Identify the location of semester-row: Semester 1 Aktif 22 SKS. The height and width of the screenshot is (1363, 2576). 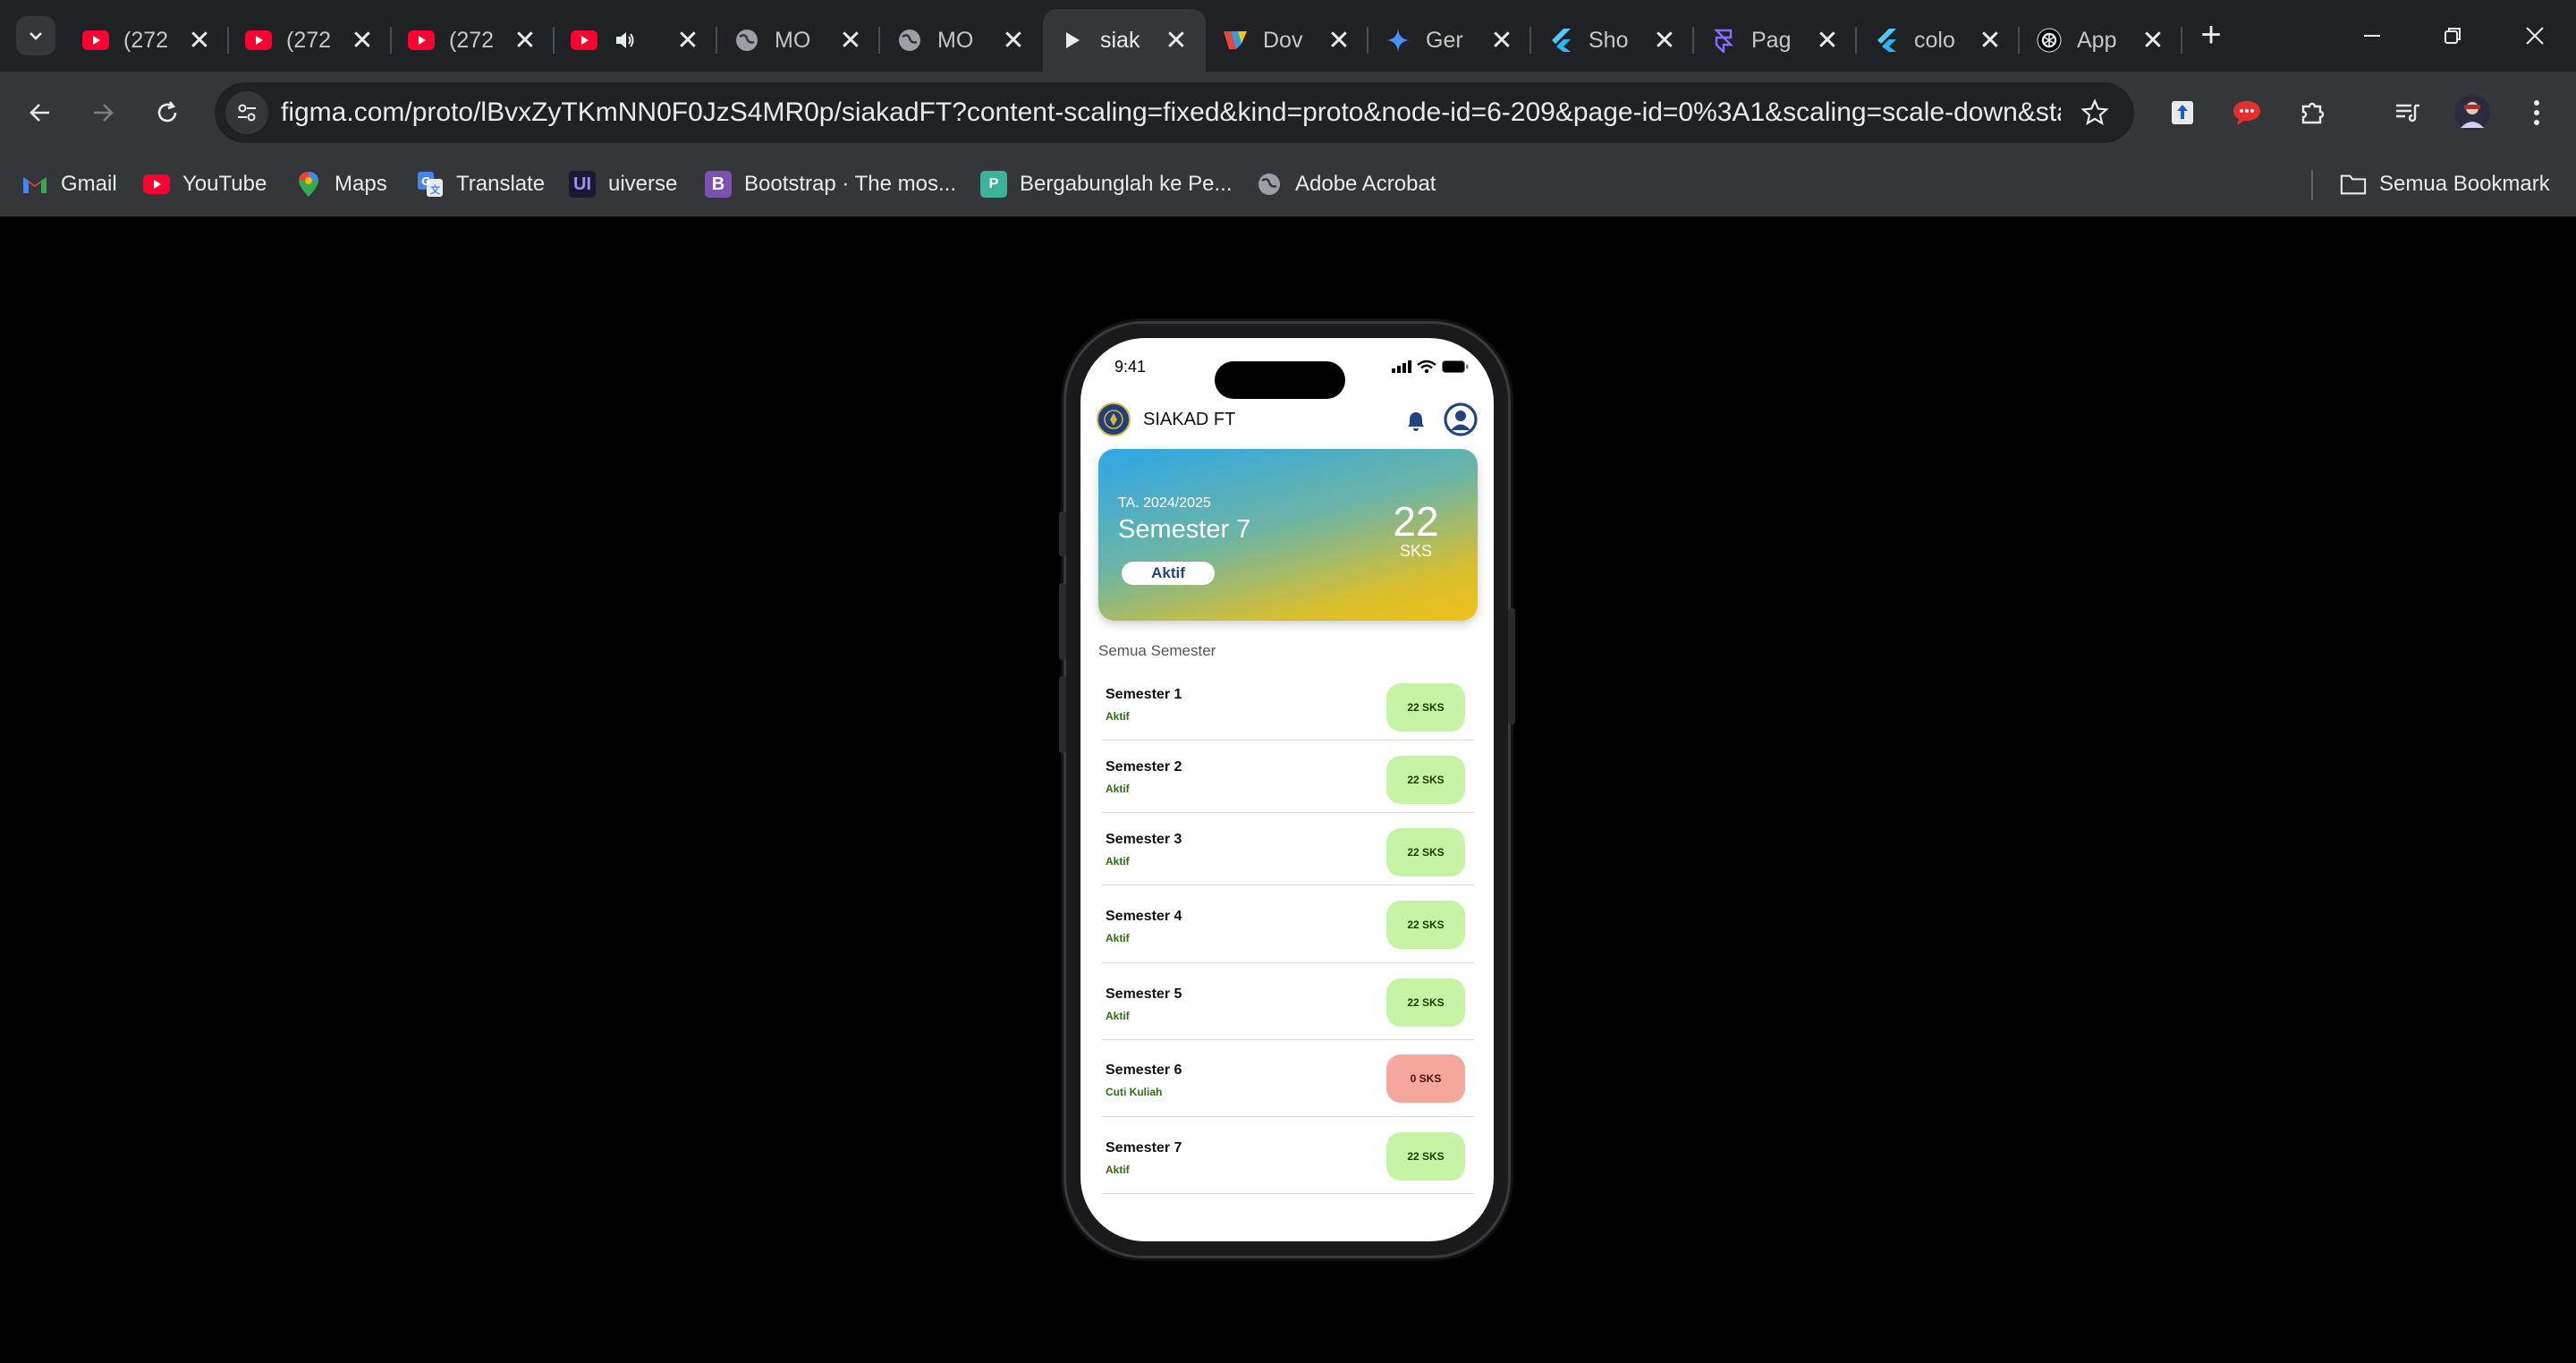
(1288, 704).